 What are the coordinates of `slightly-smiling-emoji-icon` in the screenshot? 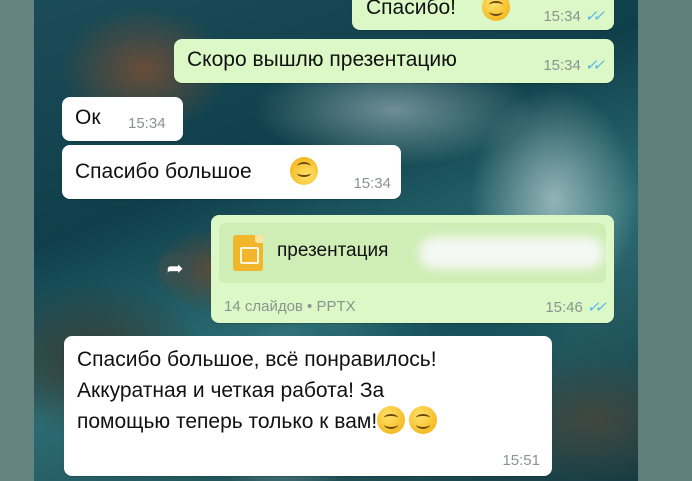 It's located at (391, 420).